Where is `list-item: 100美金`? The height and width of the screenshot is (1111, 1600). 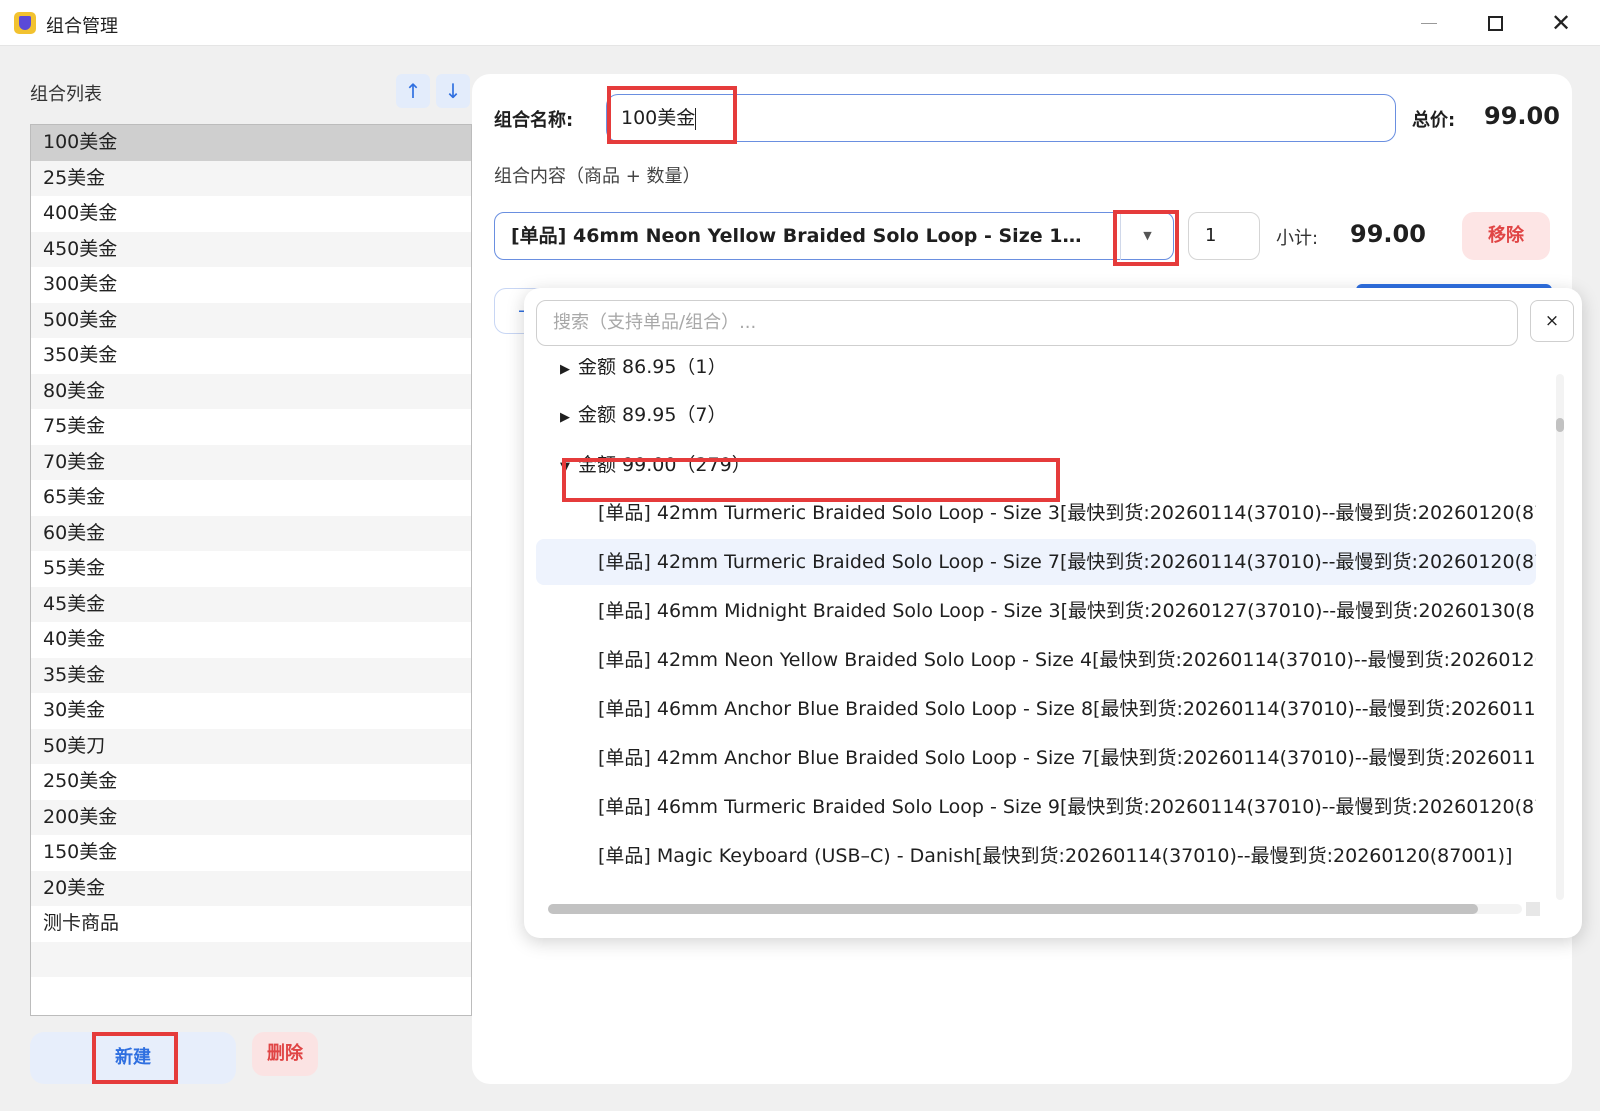
list-item: 100美金 is located at coordinates (251, 143).